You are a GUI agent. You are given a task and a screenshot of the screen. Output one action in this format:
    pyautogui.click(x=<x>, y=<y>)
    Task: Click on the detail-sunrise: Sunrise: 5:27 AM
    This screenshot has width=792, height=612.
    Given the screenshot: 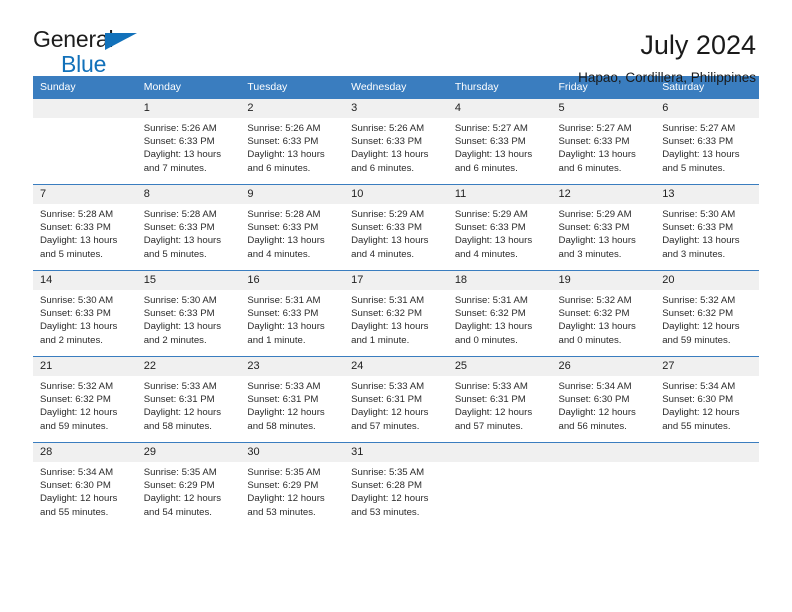 What is the action you would take?
    pyautogui.click(x=491, y=128)
    